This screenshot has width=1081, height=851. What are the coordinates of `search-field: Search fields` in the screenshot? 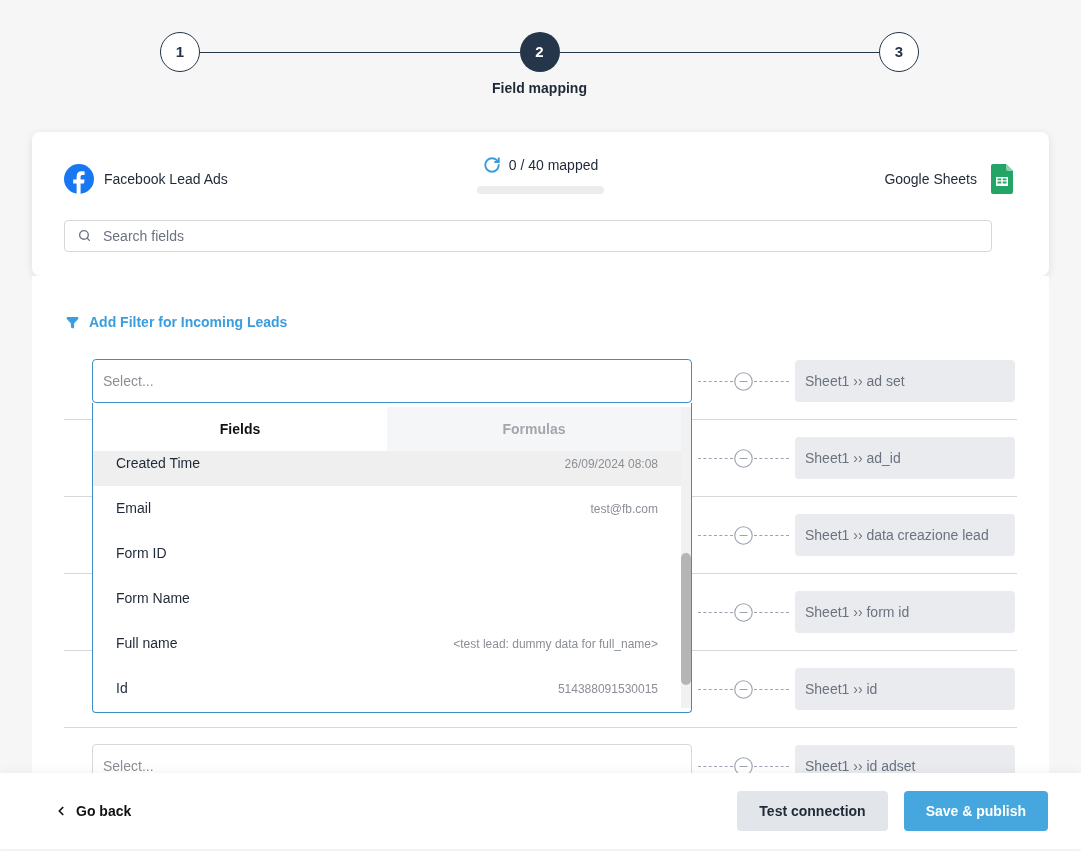 It's located at (528, 236).